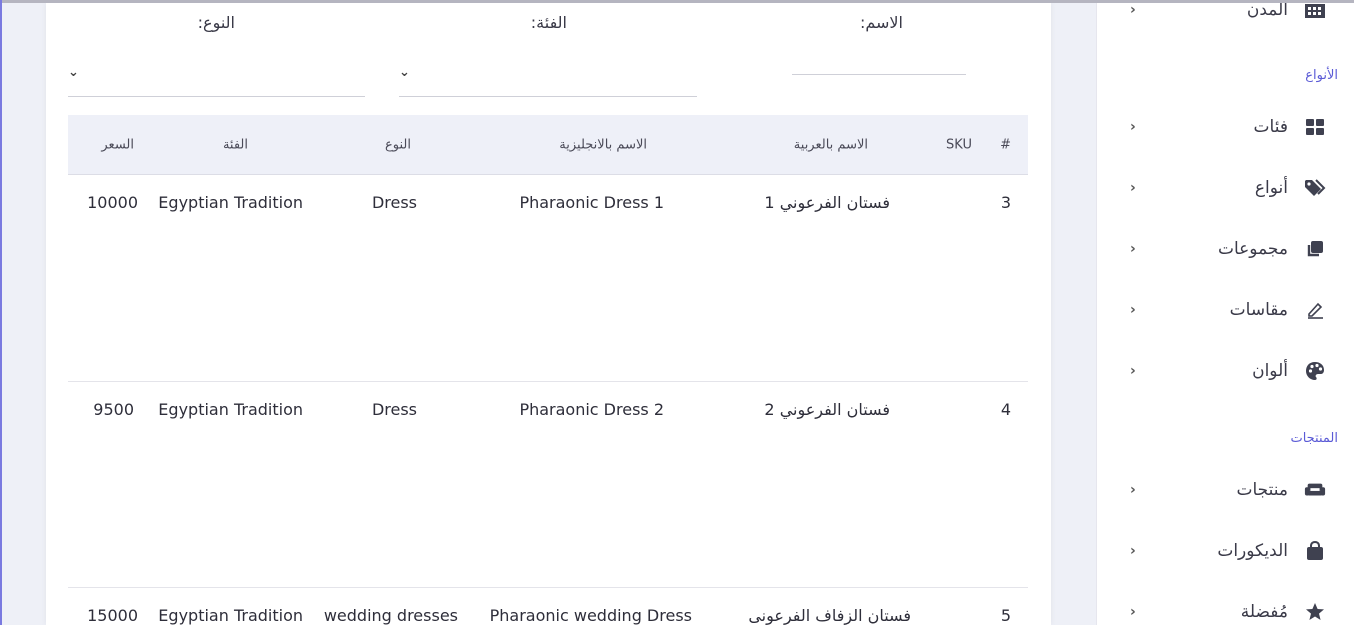  I want to click on row-index: 4, so click(1005, 409).